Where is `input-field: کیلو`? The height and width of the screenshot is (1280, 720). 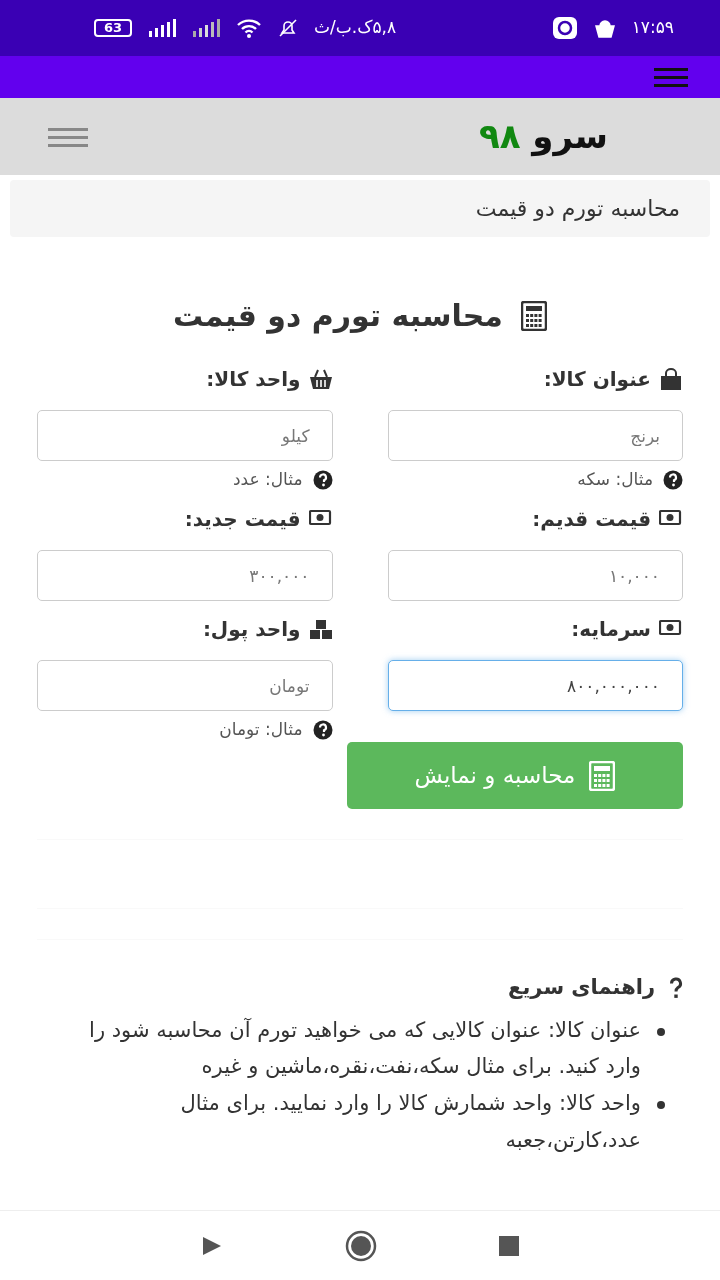 input-field: کیلو is located at coordinates (185, 435).